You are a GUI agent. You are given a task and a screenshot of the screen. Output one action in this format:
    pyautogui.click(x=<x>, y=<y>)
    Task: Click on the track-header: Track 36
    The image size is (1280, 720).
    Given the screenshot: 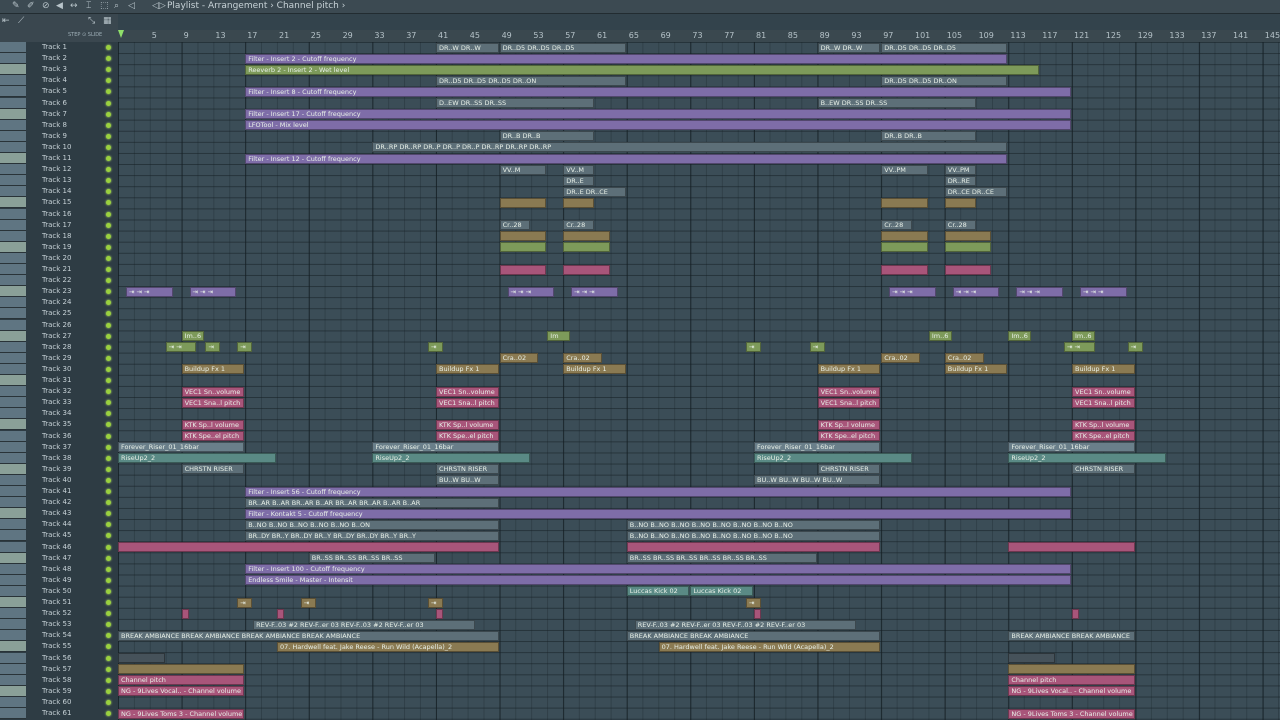 What is the action you would take?
    pyautogui.click(x=59, y=436)
    